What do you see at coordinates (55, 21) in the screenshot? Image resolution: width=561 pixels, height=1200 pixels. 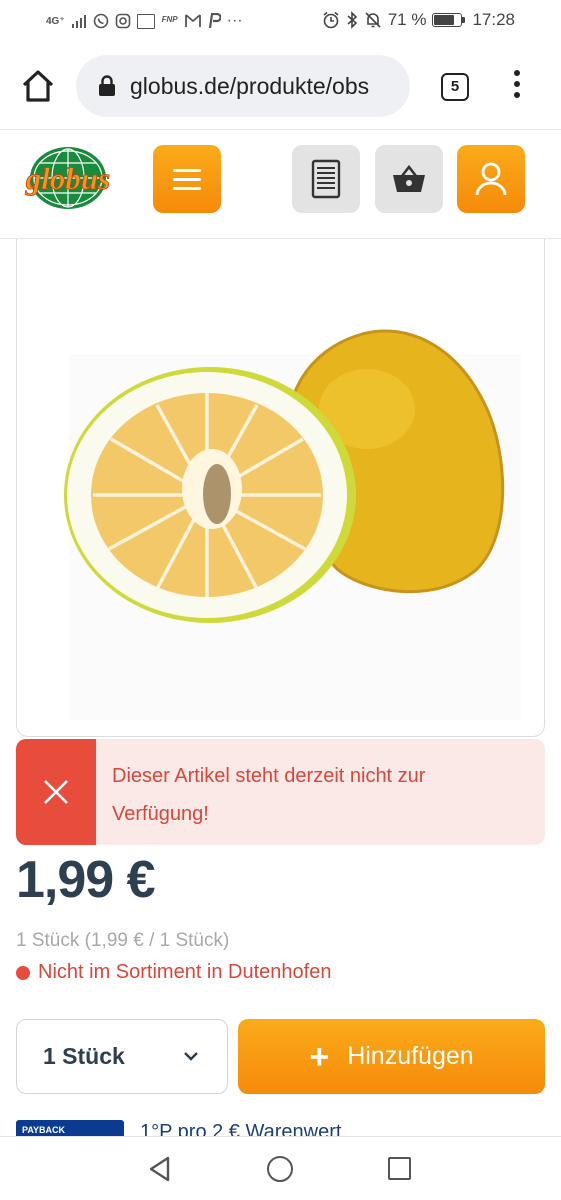 I see `network-label: 4G⁺` at bounding box center [55, 21].